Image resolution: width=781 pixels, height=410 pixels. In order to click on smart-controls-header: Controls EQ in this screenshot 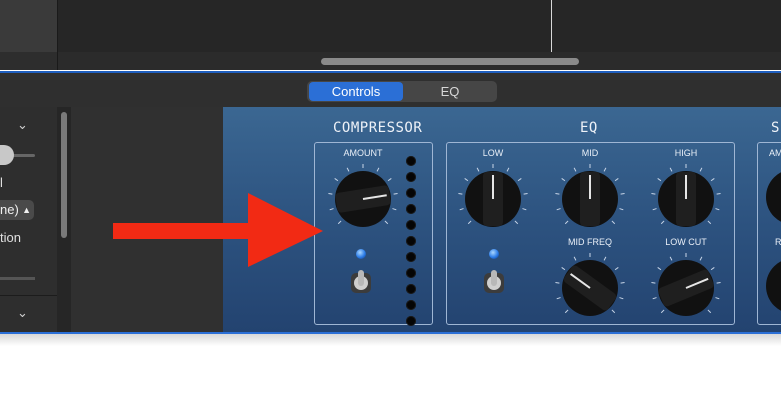, I will do `click(390, 89)`.